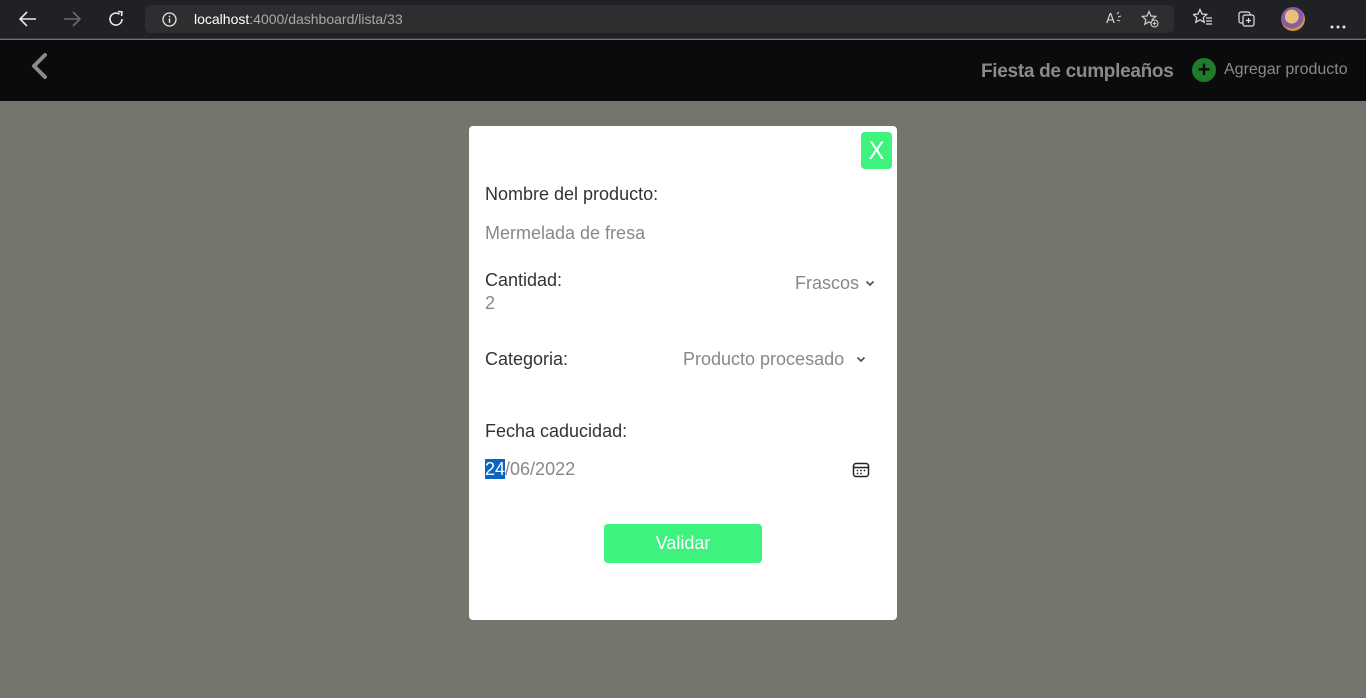  What do you see at coordinates (116, 19) in the screenshot?
I see `reload-icon` at bounding box center [116, 19].